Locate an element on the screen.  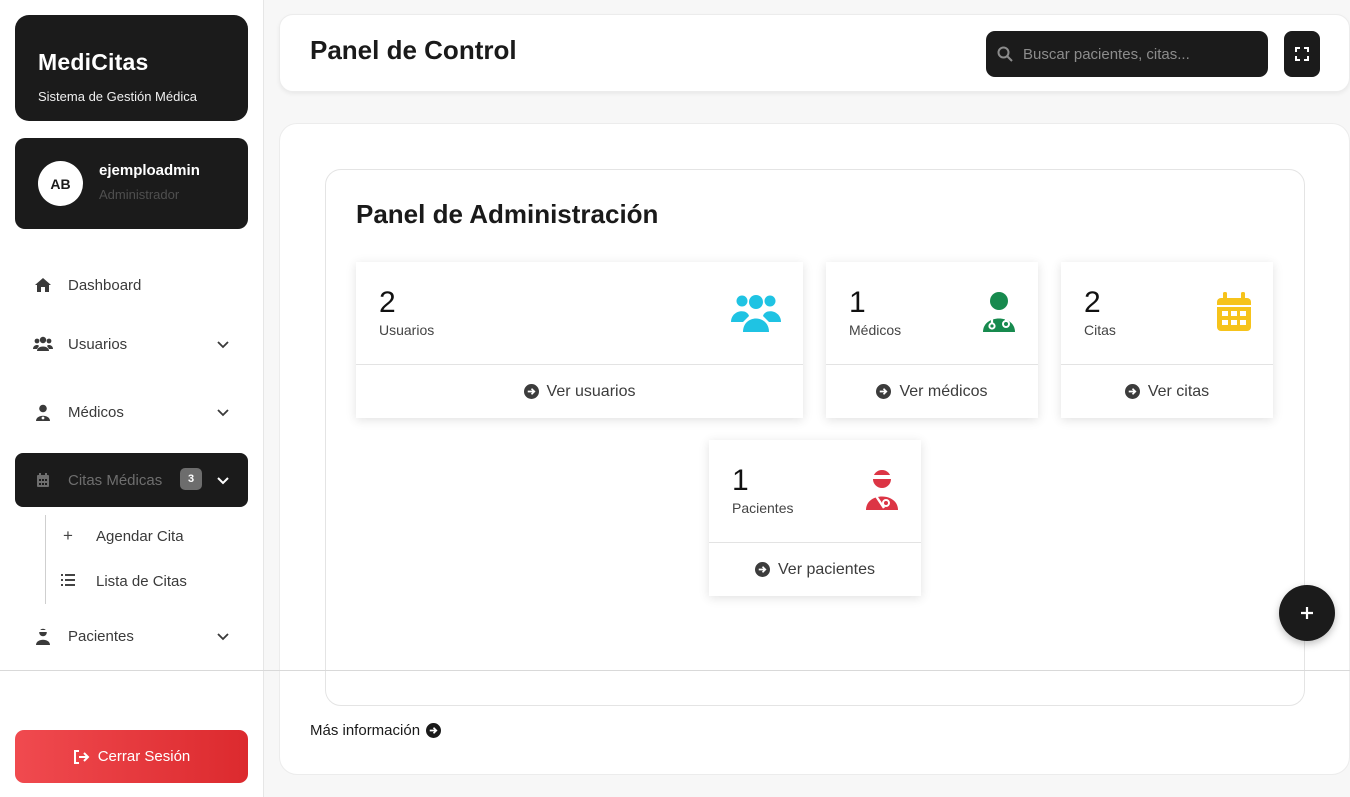
sidebar-item-label: Médicos is located at coordinates (96, 412).